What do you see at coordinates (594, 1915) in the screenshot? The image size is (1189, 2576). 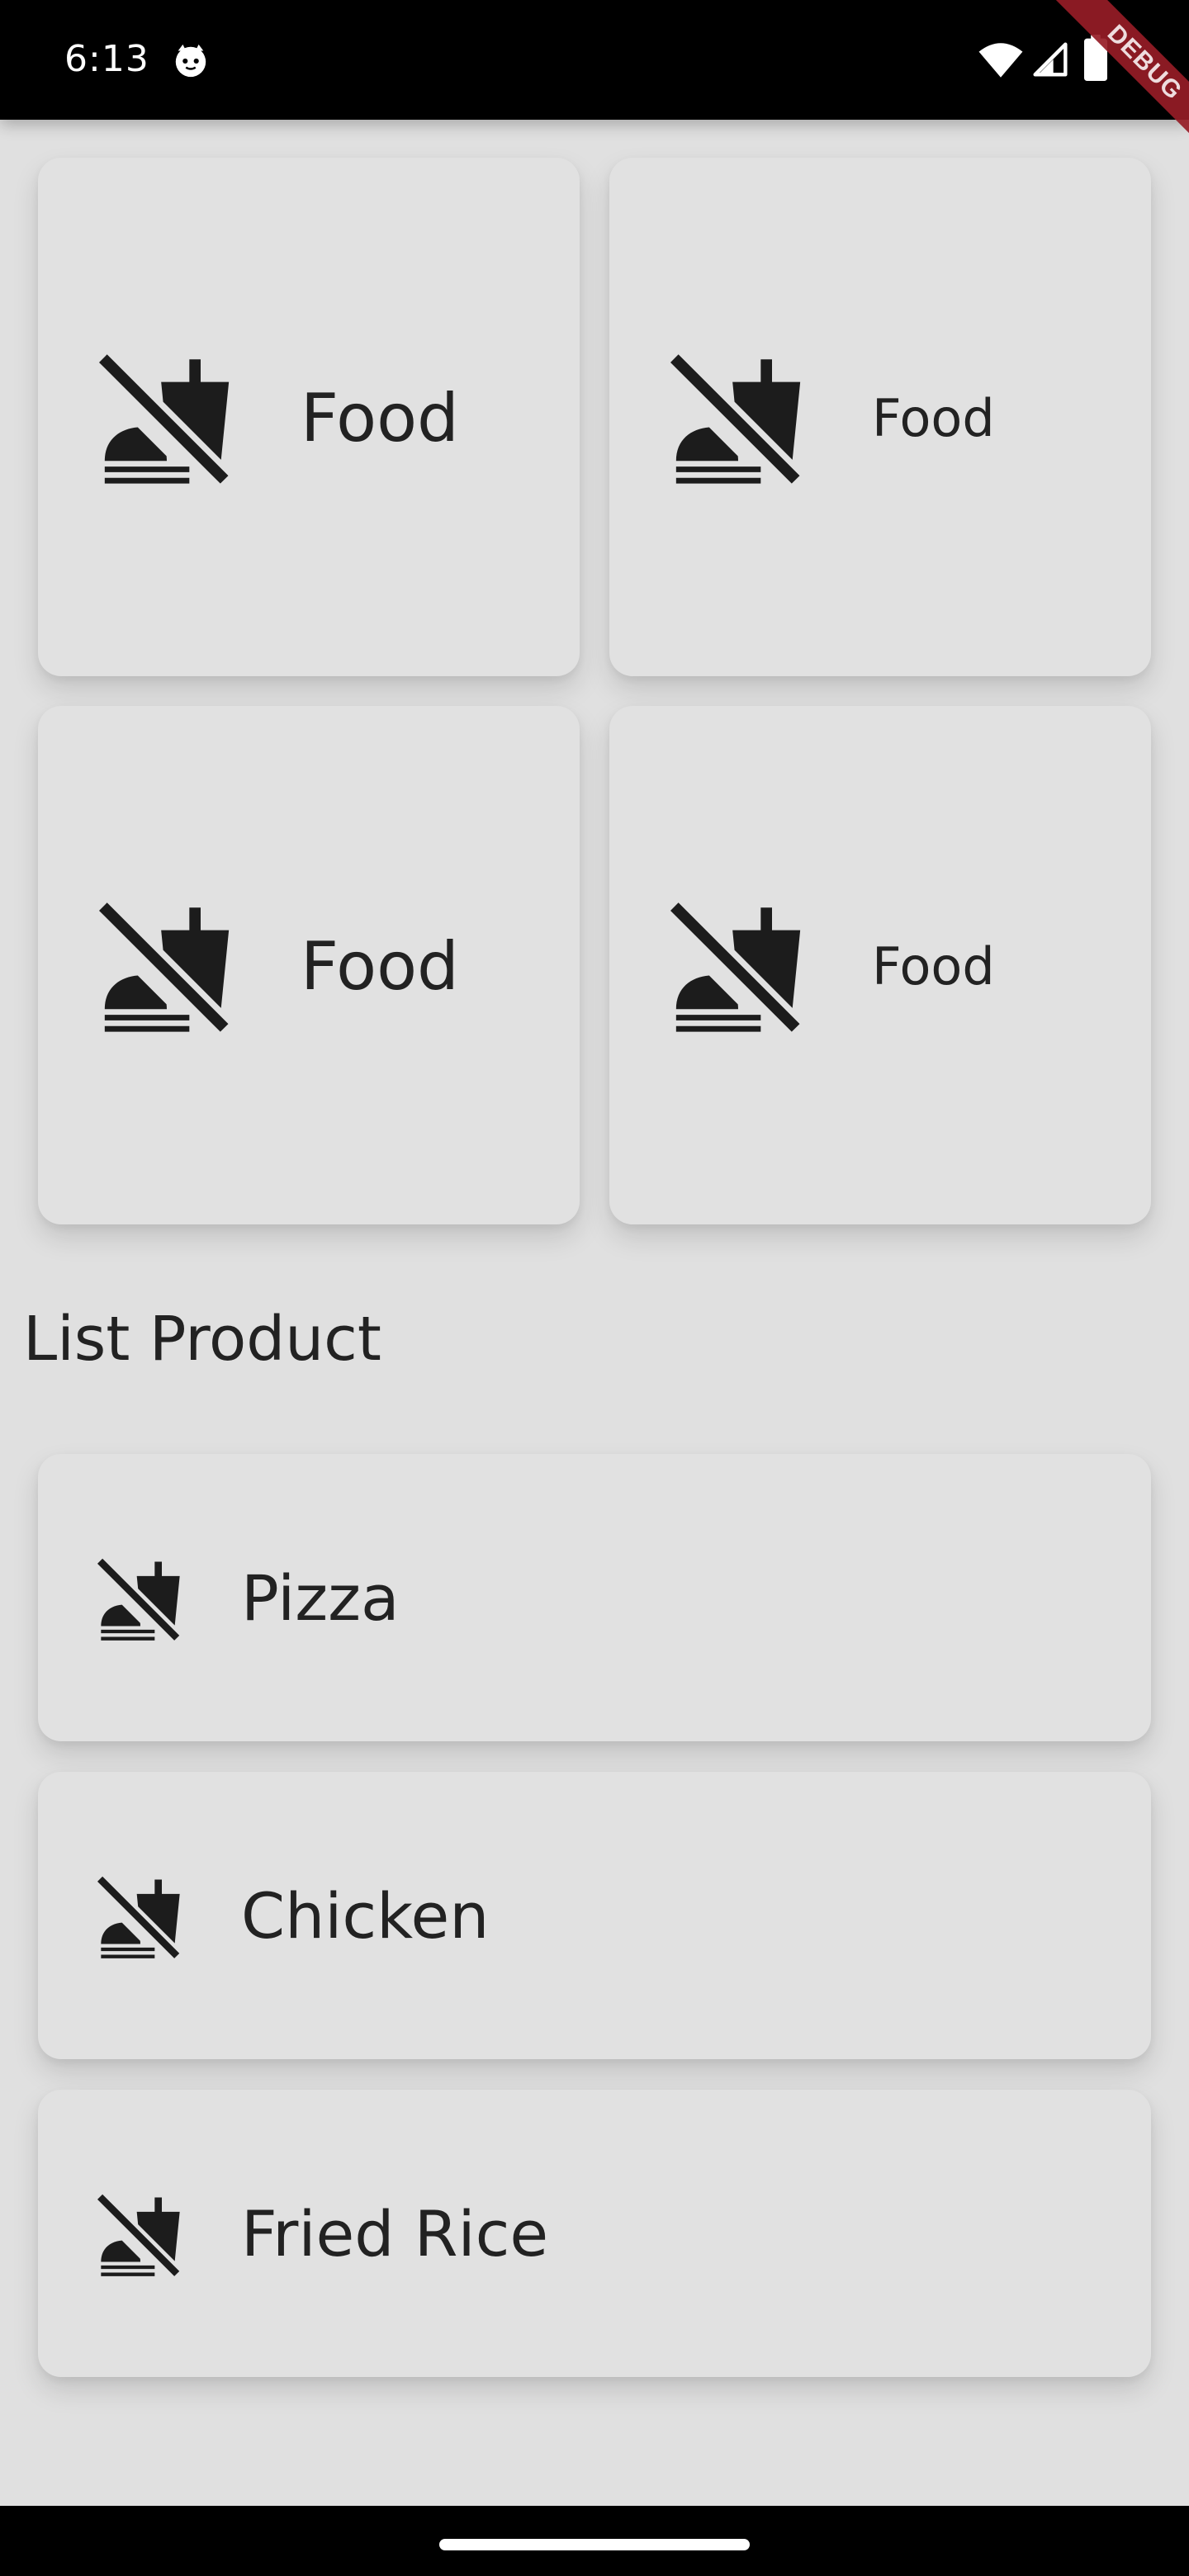 I see `product-list-item: Chicken` at bounding box center [594, 1915].